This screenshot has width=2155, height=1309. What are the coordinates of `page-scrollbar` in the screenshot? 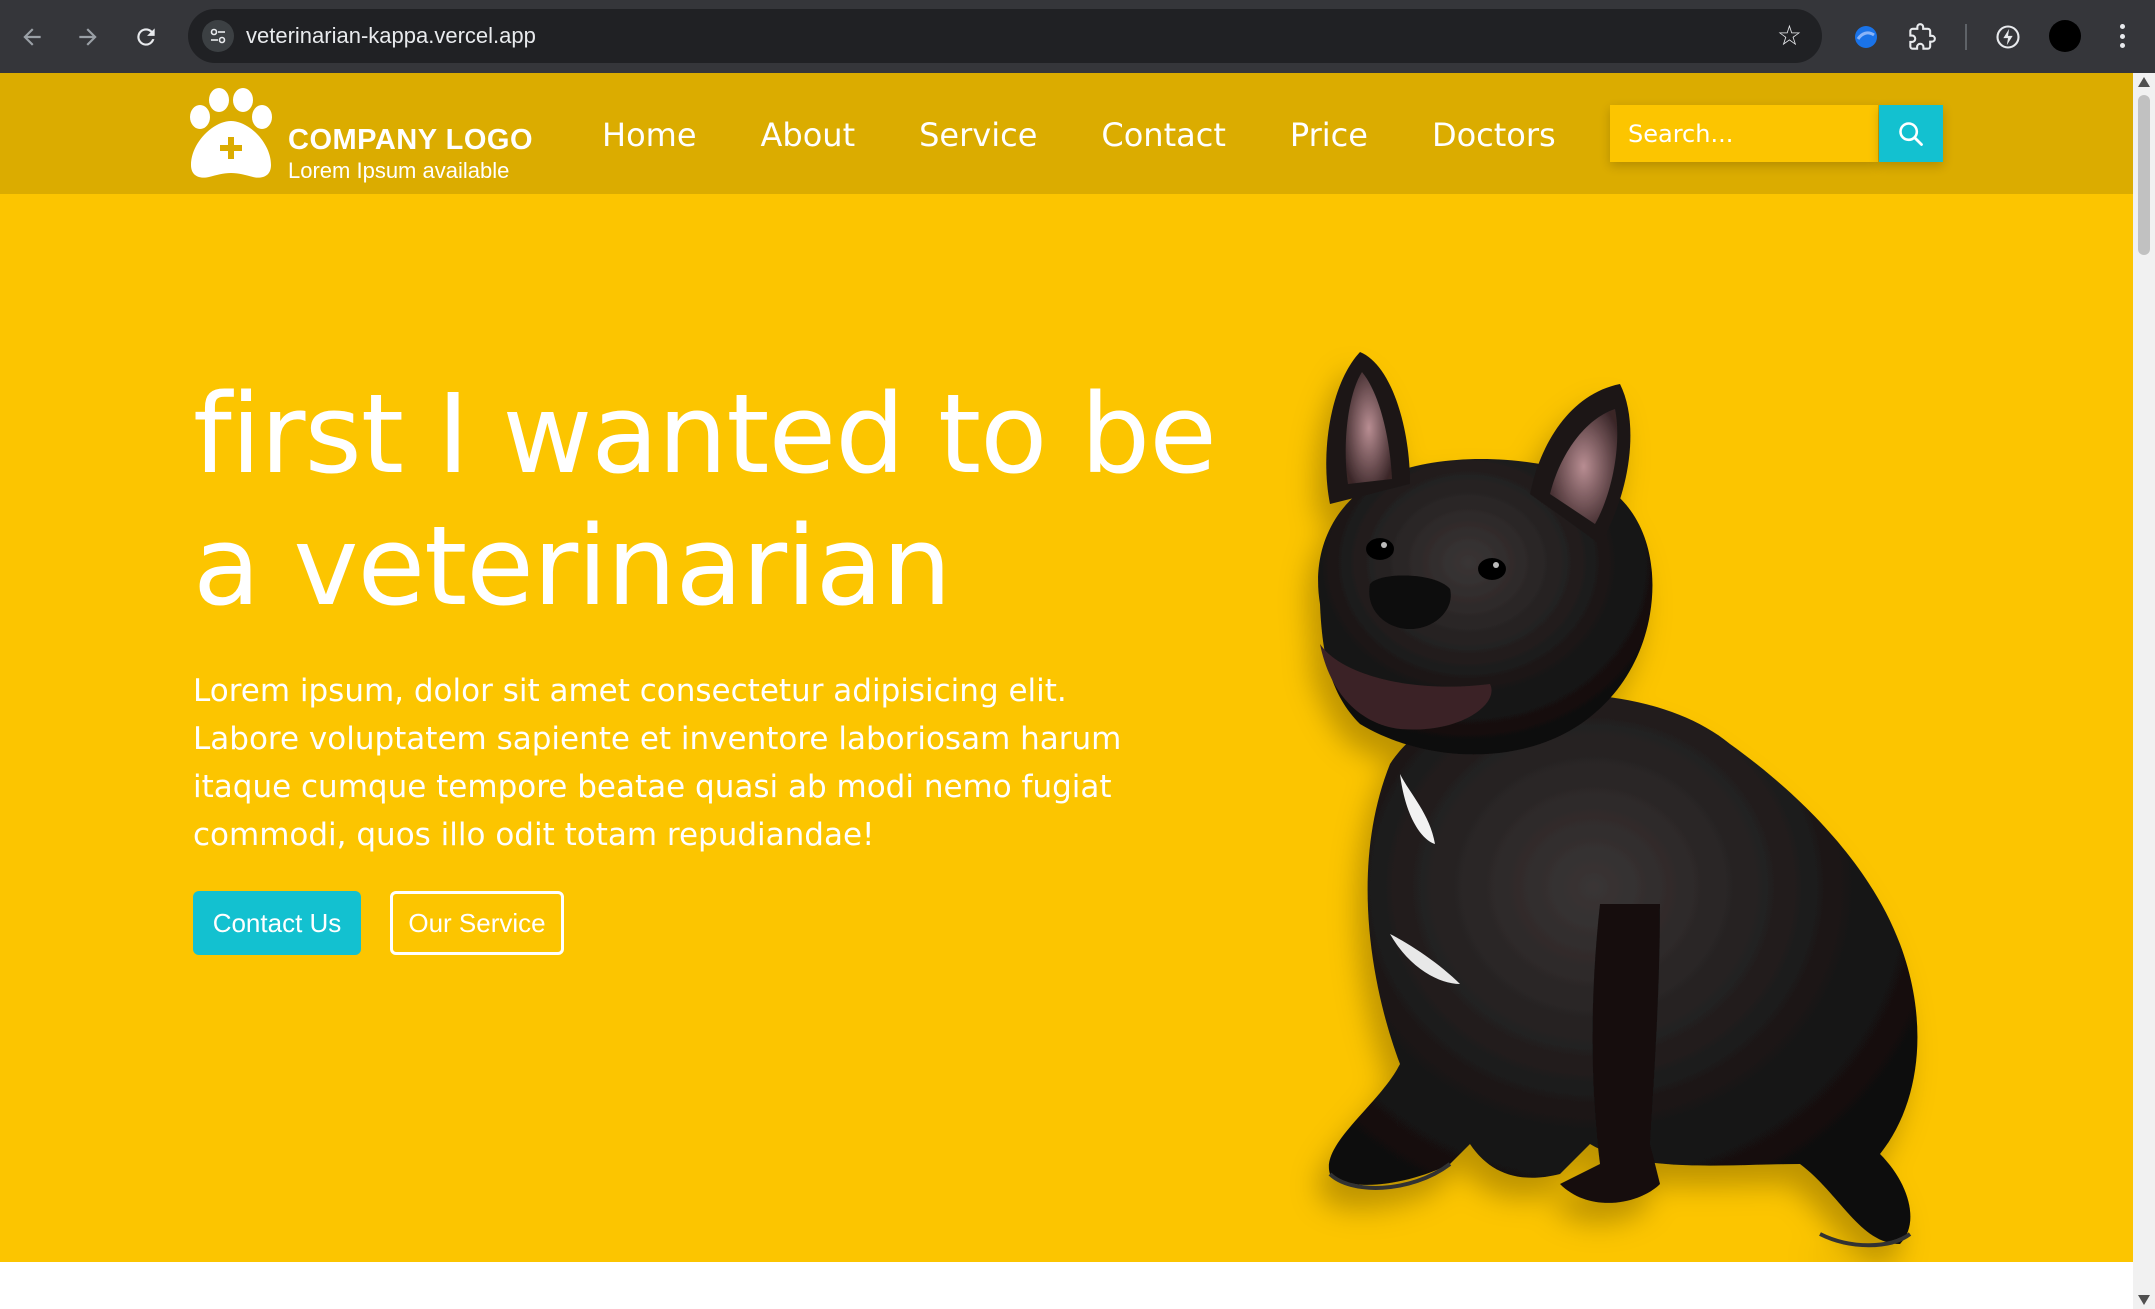 It's located at (2144, 691).